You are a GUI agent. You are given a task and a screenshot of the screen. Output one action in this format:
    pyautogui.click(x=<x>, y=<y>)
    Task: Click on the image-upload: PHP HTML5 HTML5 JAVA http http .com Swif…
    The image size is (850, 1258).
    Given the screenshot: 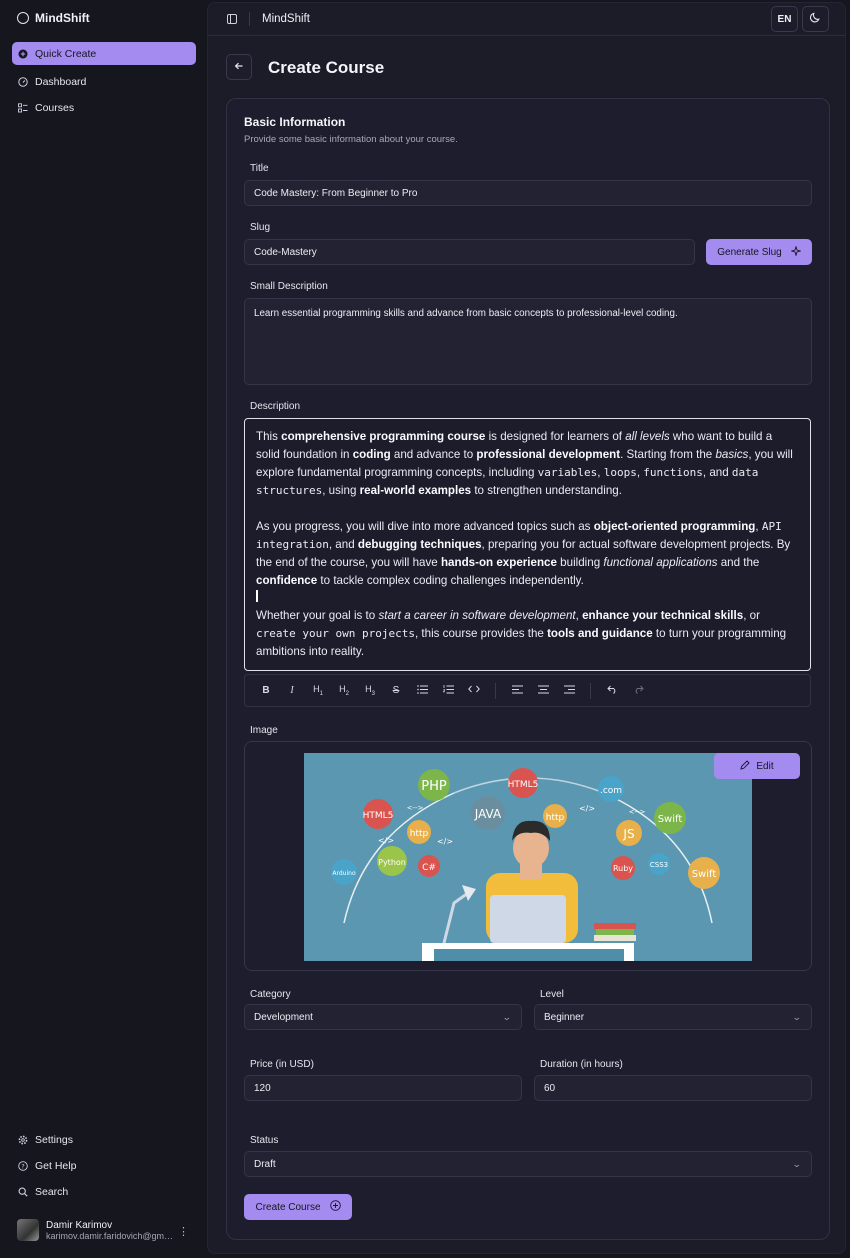 What is the action you would take?
    pyautogui.click(x=528, y=856)
    